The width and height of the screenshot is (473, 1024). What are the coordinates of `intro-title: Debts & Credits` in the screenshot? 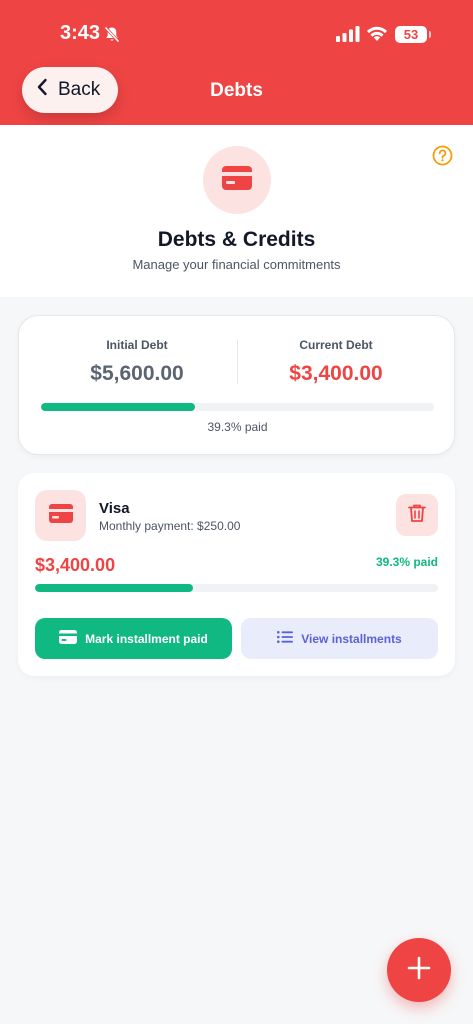 It's located at (236, 239).